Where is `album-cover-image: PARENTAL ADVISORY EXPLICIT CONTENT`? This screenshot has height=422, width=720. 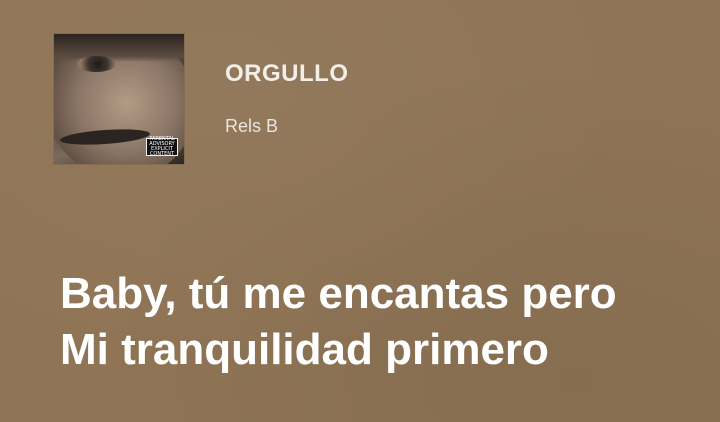 album-cover-image: PARENTAL ADVISORY EXPLICIT CONTENT is located at coordinates (119, 99).